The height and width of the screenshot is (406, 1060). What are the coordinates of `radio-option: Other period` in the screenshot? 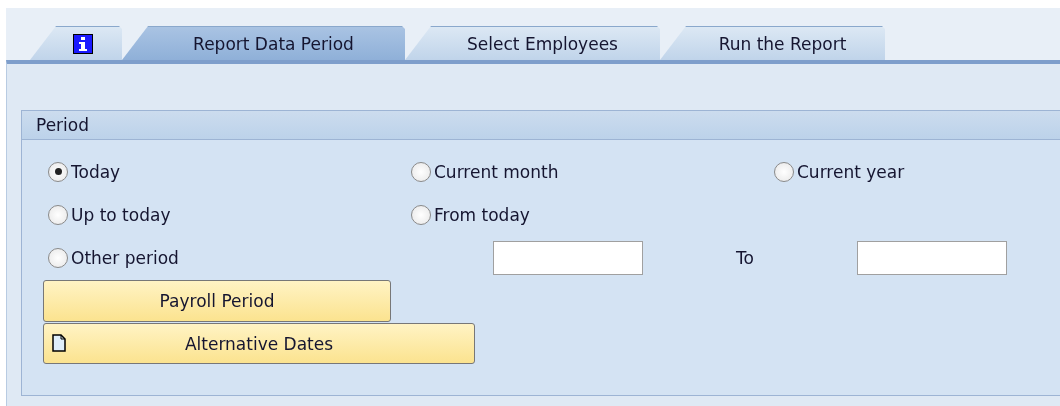 It's located at (229, 257).